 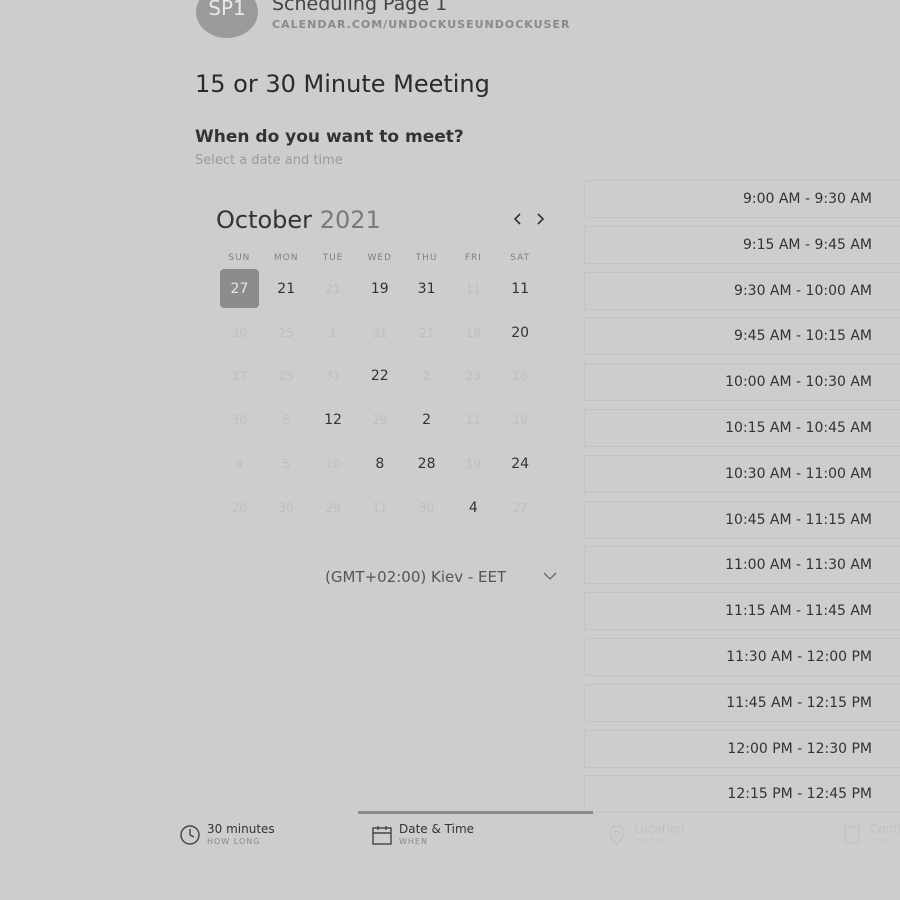 What do you see at coordinates (422, 835) in the screenshot?
I see `step-date-time: Date & Time WHEN` at bounding box center [422, 835].